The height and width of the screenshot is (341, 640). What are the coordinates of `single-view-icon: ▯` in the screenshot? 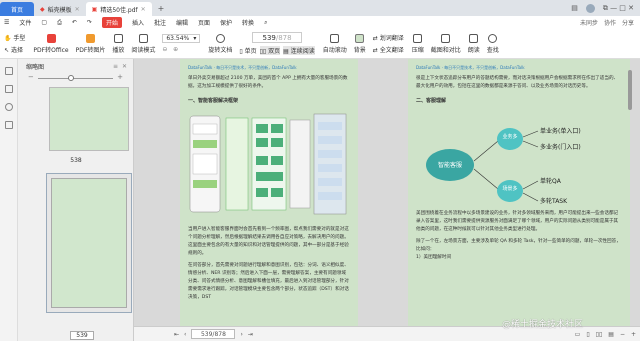 It's located at (587, 334).